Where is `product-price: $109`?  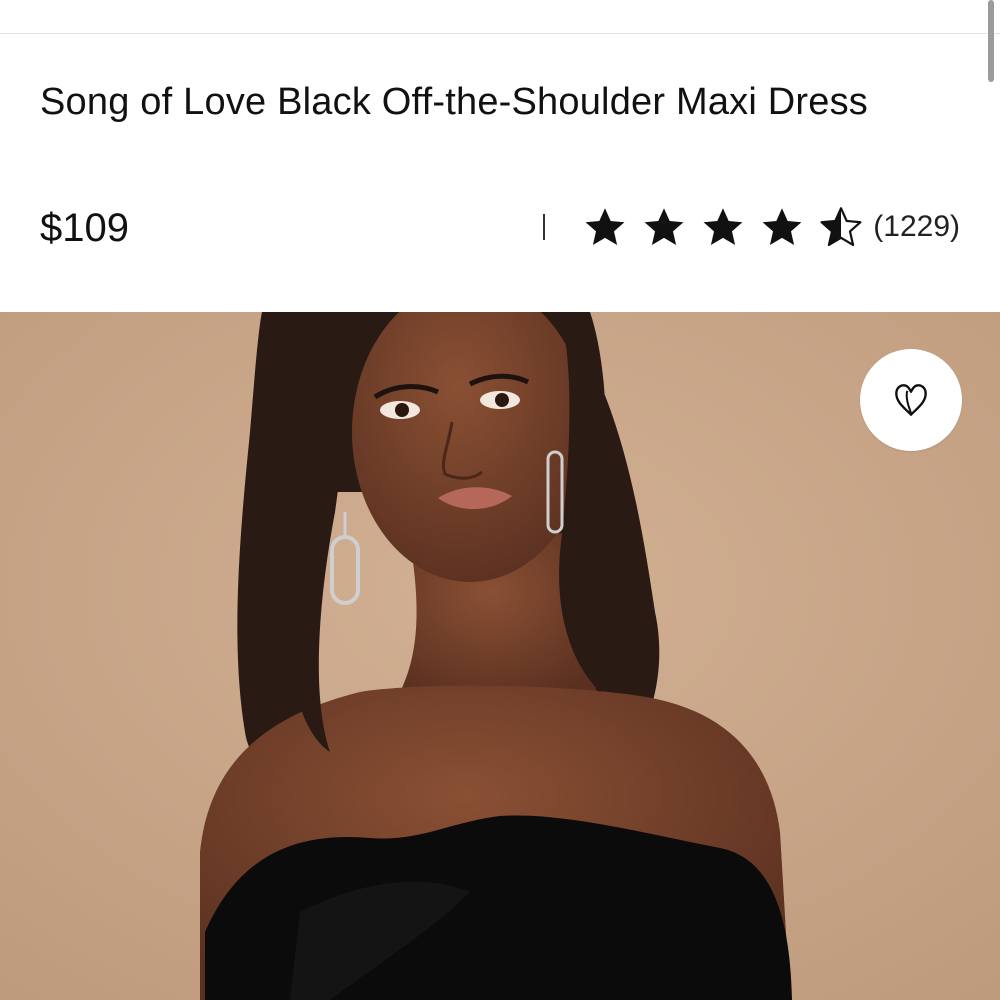 product-price: $109 is located at coordinates (84, 228).